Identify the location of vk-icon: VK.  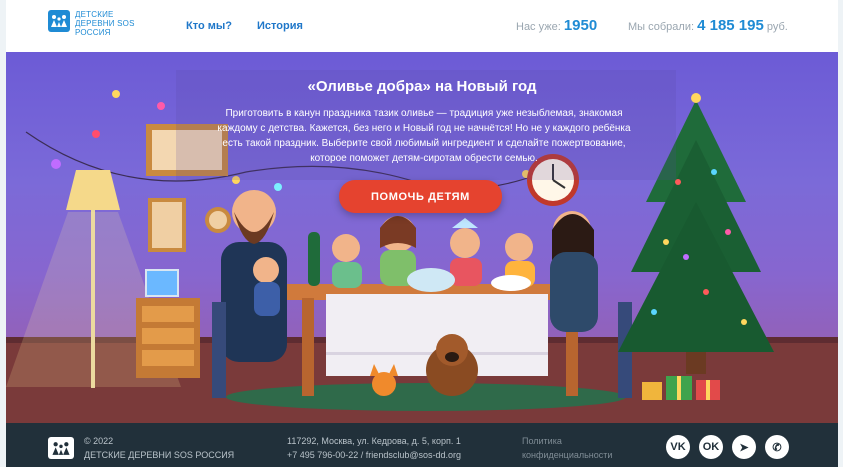
(678, 447).